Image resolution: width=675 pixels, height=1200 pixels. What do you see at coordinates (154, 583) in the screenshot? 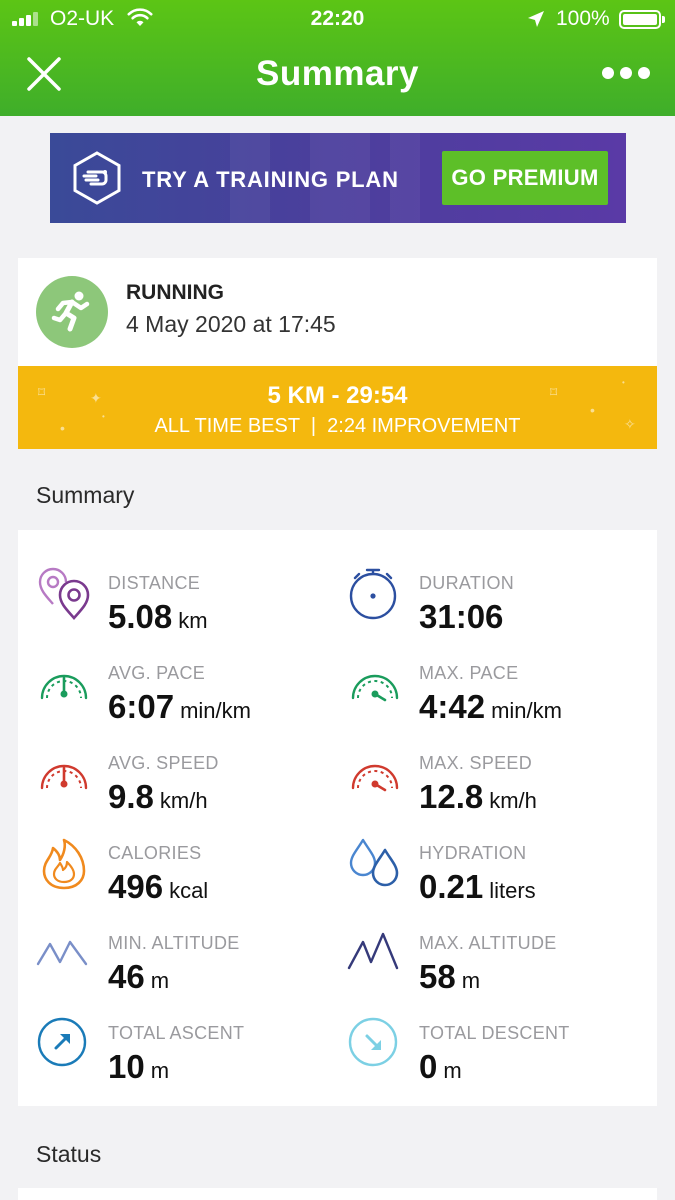
I see `stat-label: DISTANCE` at bounding box center [154, 583].